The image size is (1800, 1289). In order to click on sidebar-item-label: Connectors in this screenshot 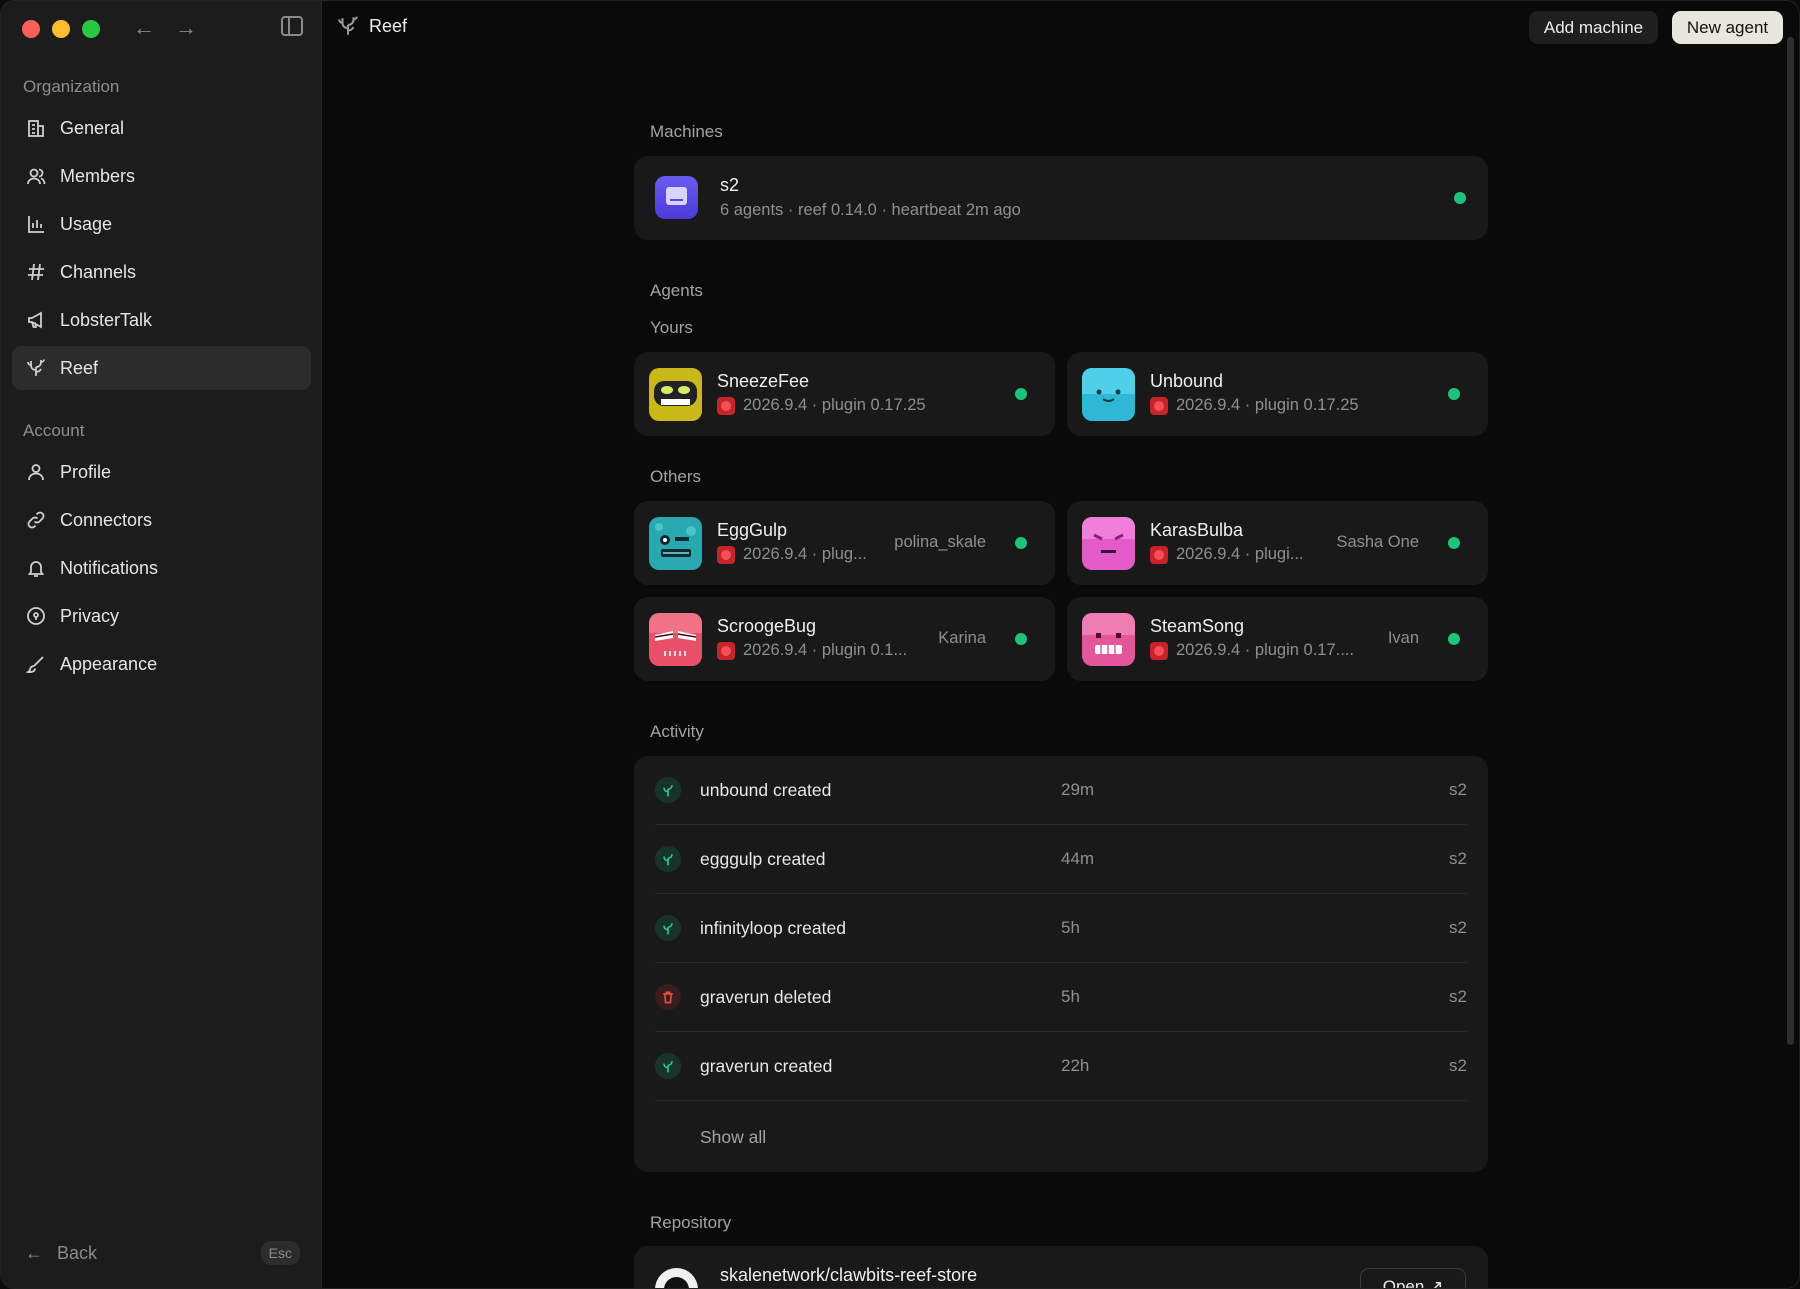, I will do `click(106, 519)`.